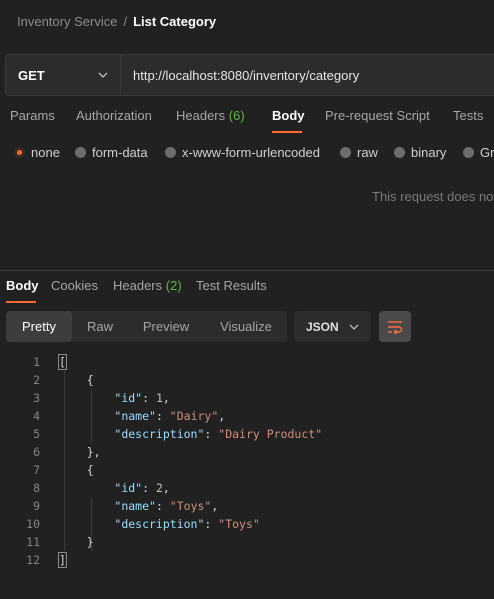 The image size is (494, 599). I want to click on request-title: List Category, so click(174, 21).